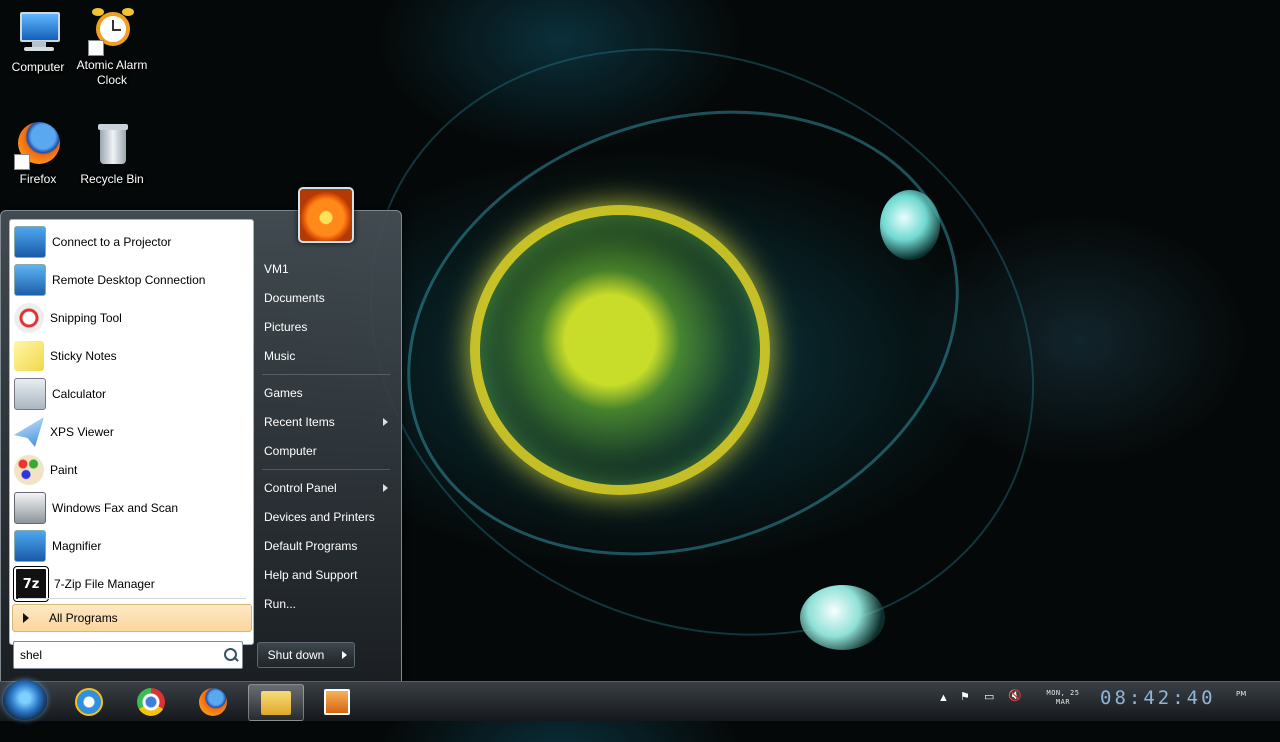 The width and height of the screenshot is (1280, 742). Describe the element at coordinates (29, 432) in the screenshot. I see `paper-plane-icon` at that location.